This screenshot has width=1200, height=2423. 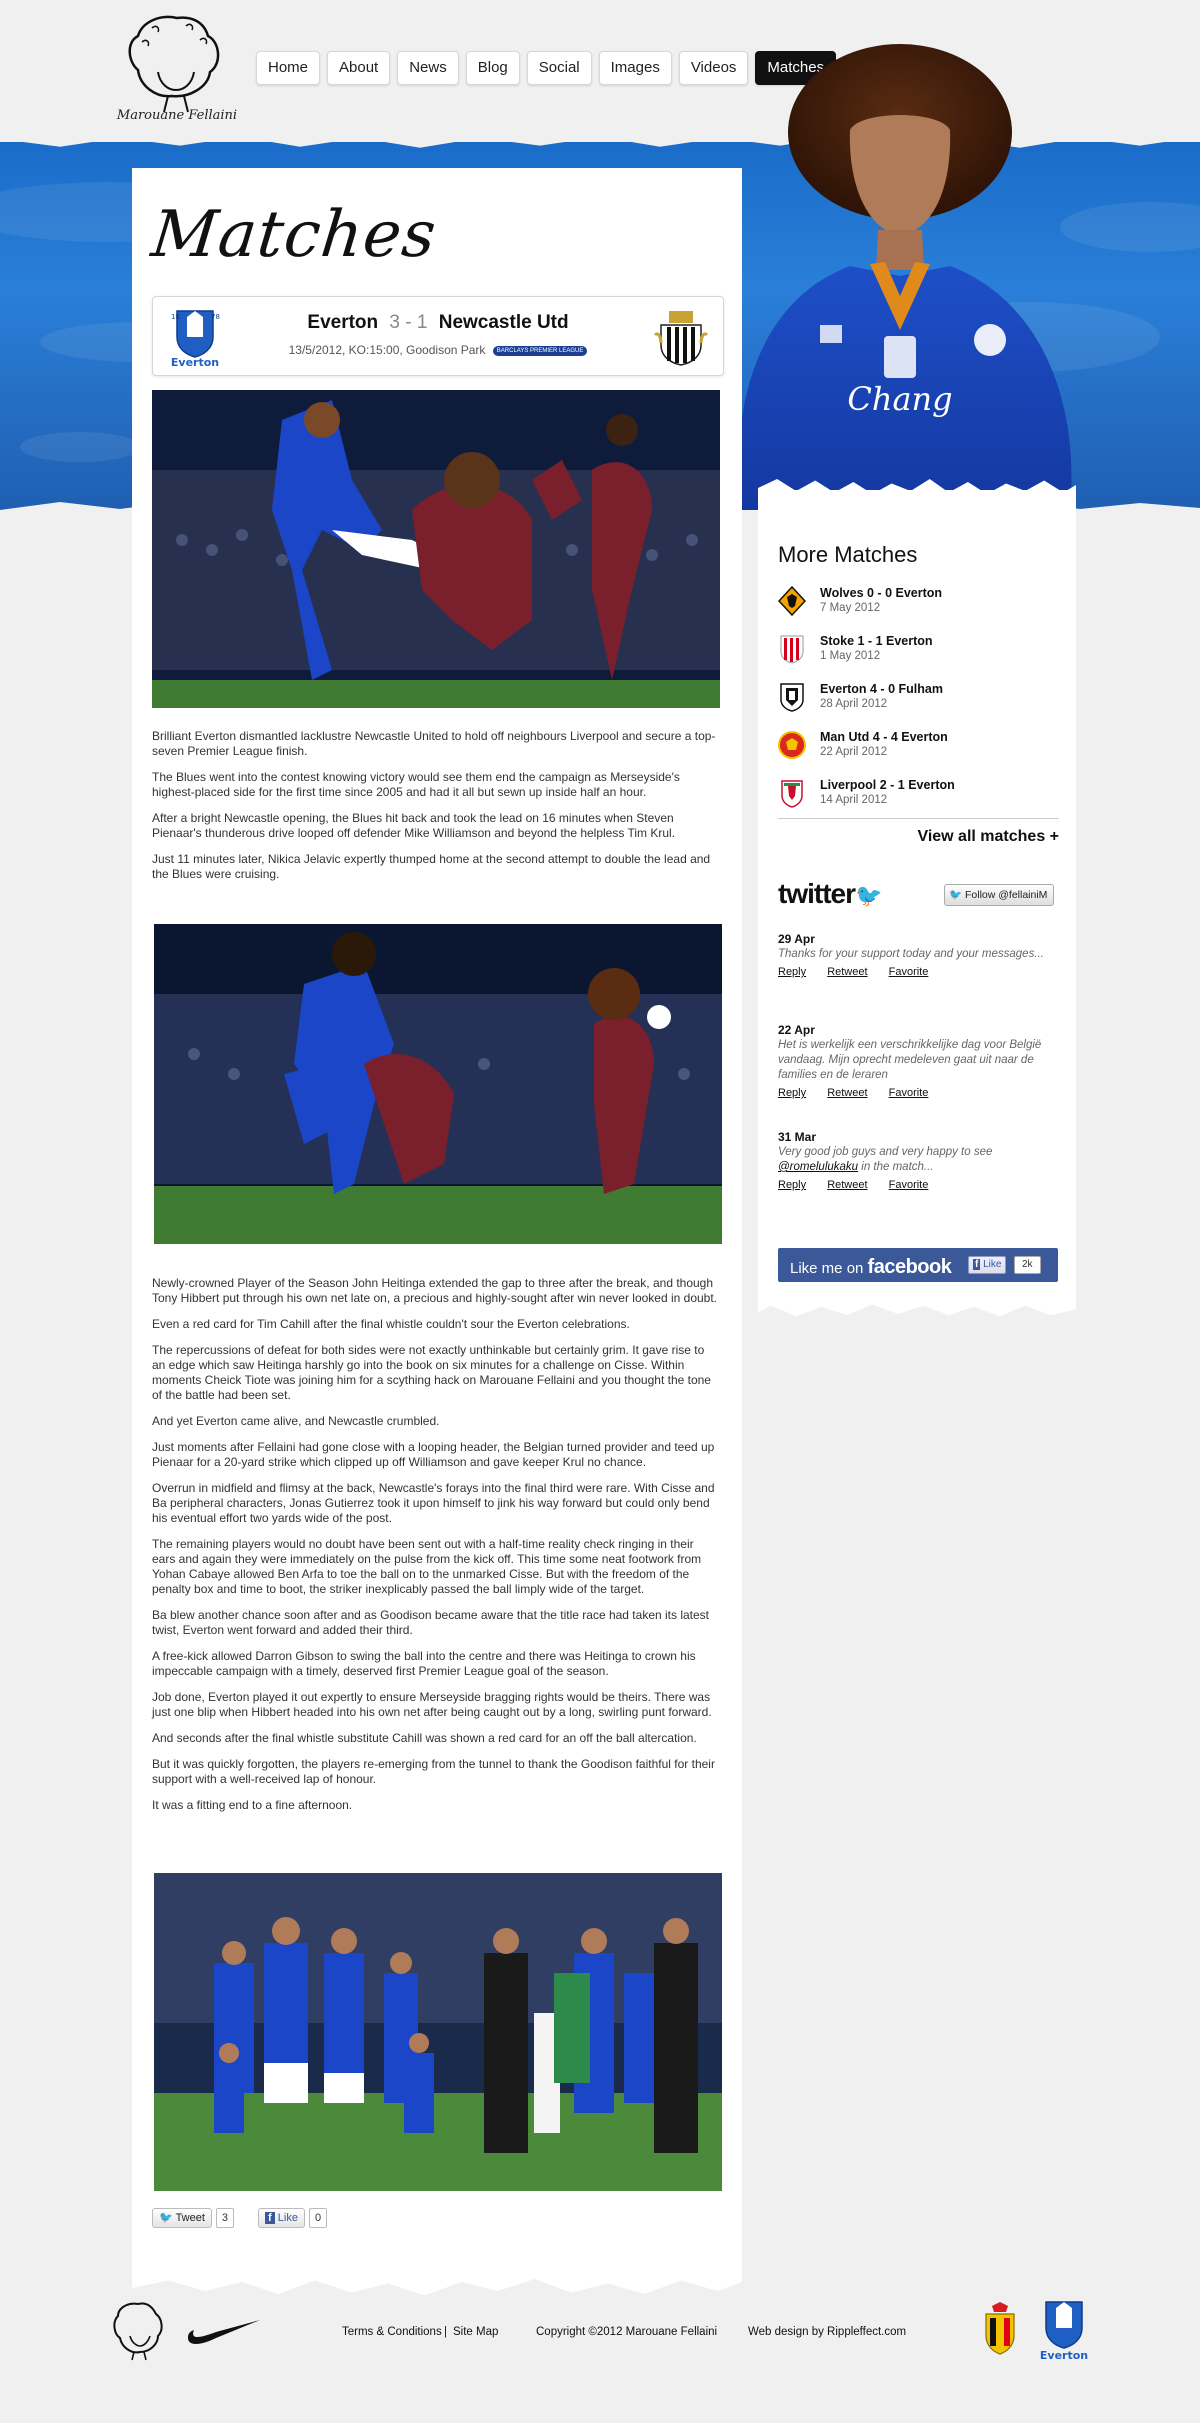 I want to click on belgium-crest-icon, so click(x=1000, y=2329).